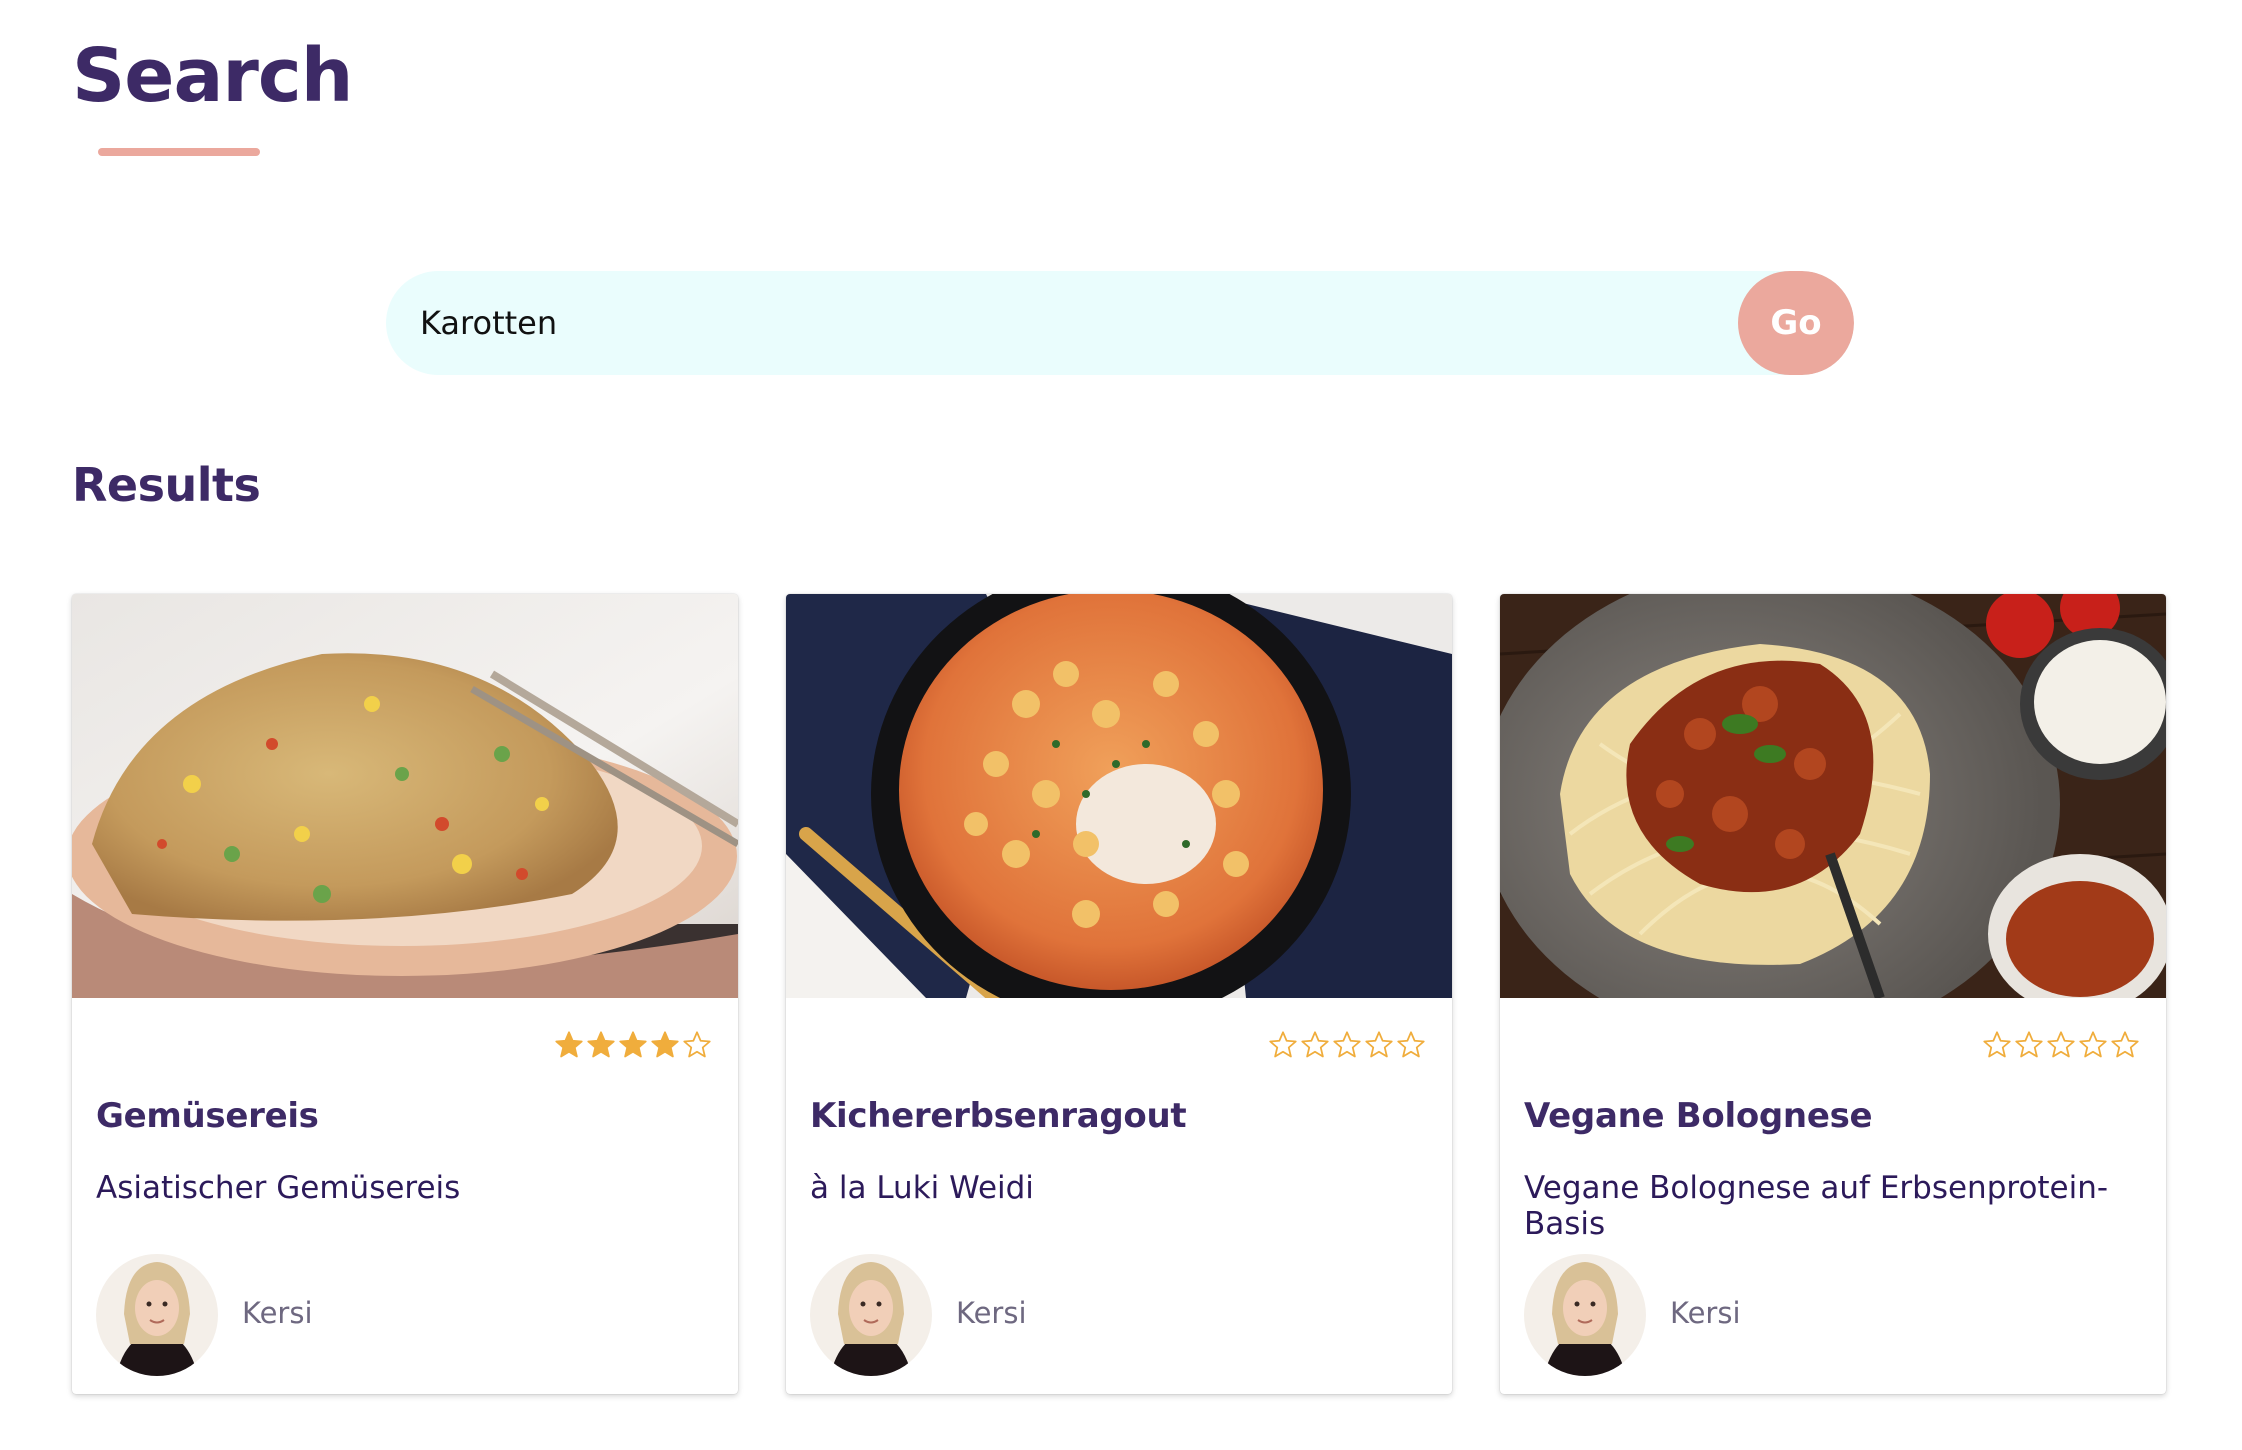 Image resolution: width=2242 pixels, height=1450 pixels. Describe the element at coordinates (212, 76) in the screenshot. I see `page-title: Search` at that location.